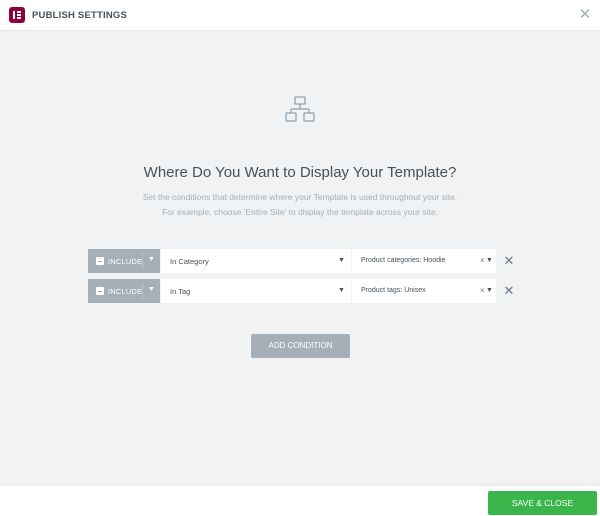  What do you see at coordinates (17, 15) in the screenshot?
I see `elementor-logo-icon` at bounding box center [17, 15].